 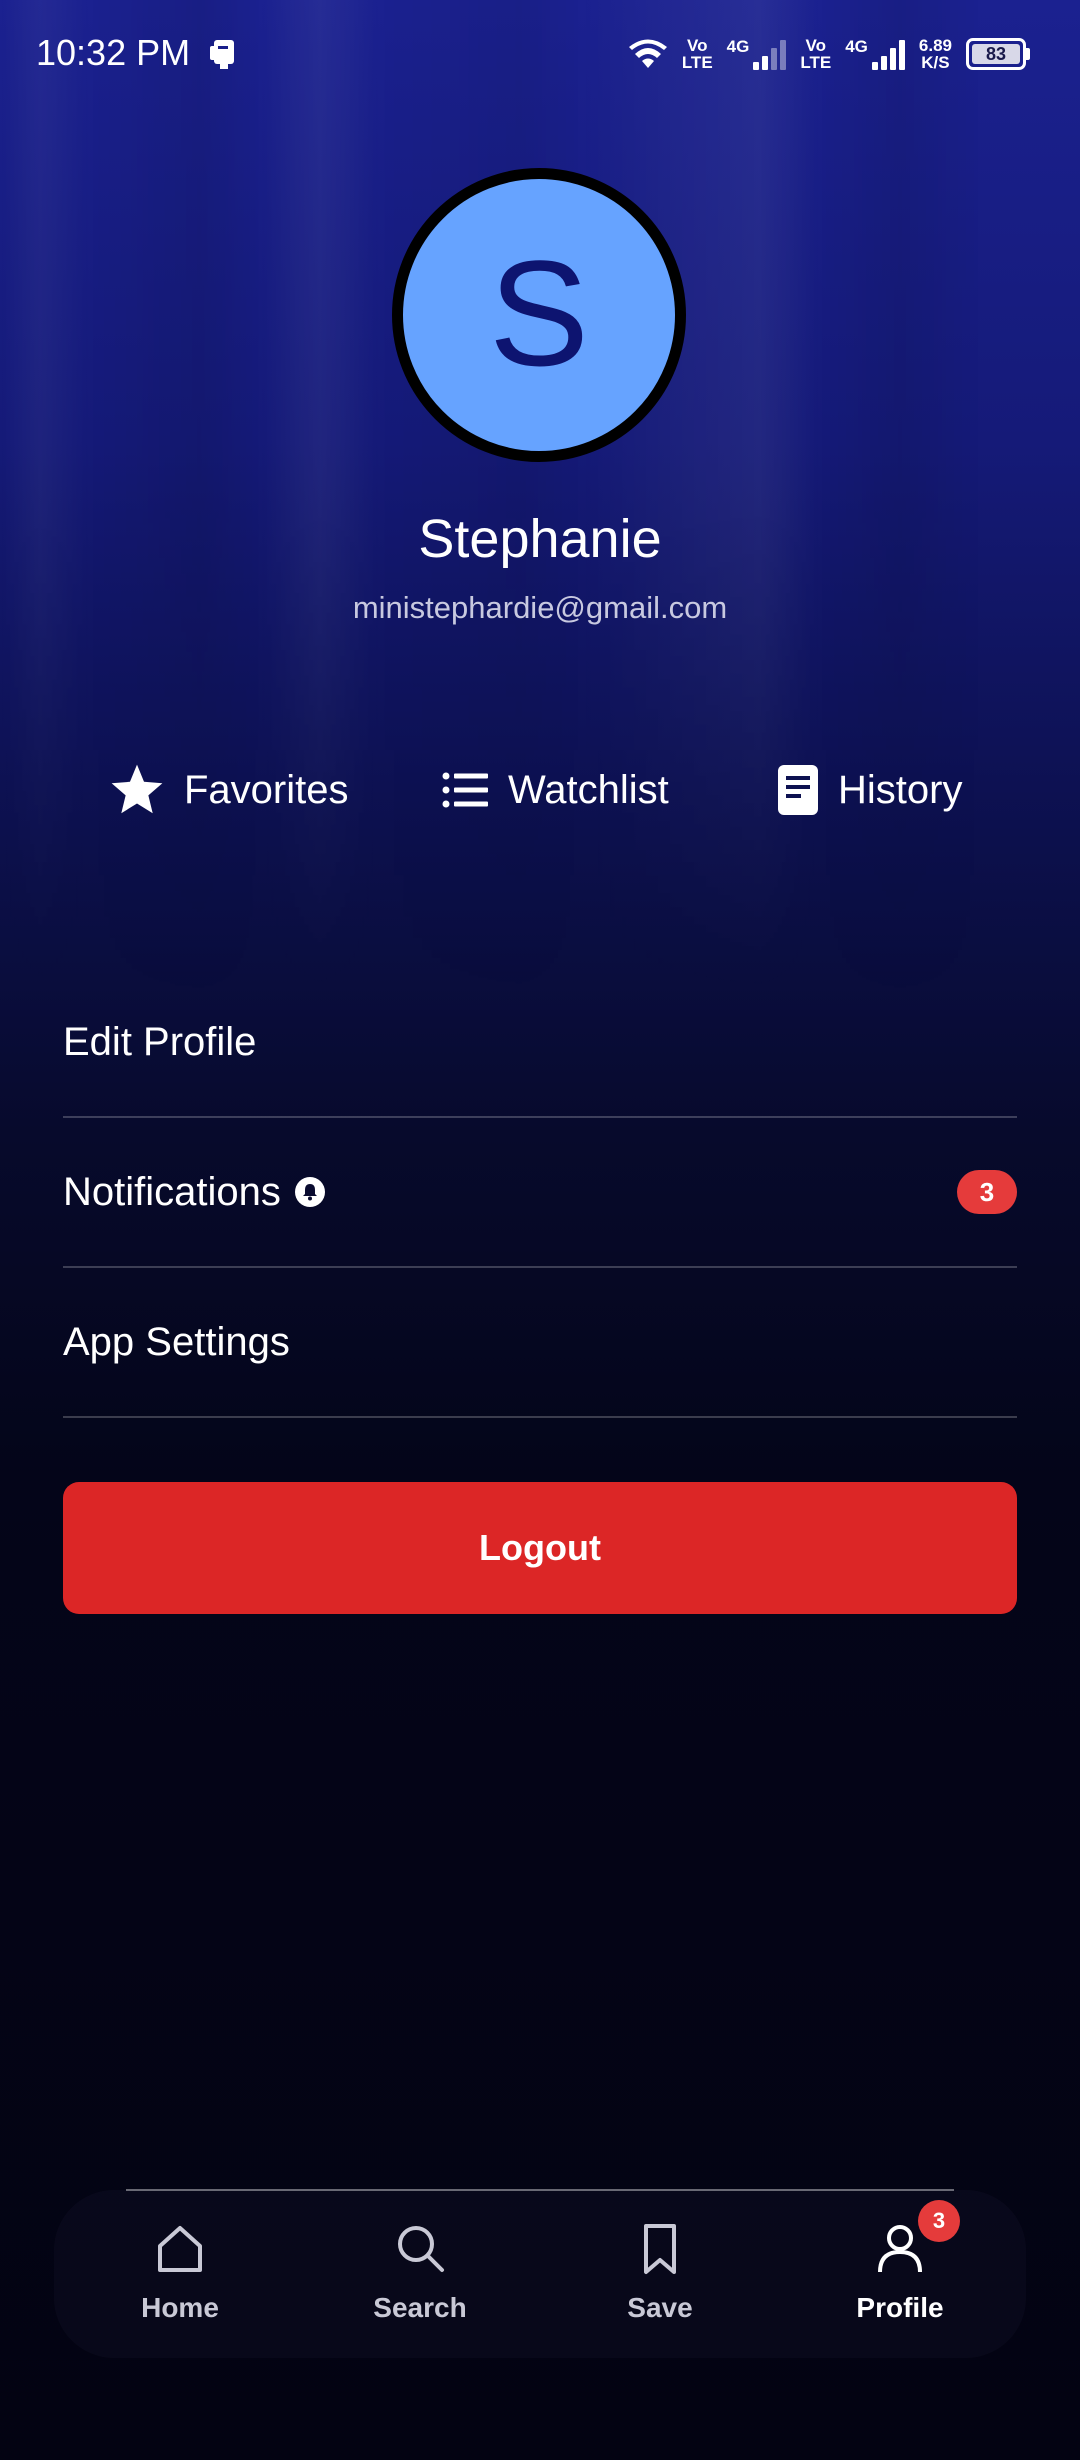 I want to click on nav-home: Home, so click(x=180, y=2278).